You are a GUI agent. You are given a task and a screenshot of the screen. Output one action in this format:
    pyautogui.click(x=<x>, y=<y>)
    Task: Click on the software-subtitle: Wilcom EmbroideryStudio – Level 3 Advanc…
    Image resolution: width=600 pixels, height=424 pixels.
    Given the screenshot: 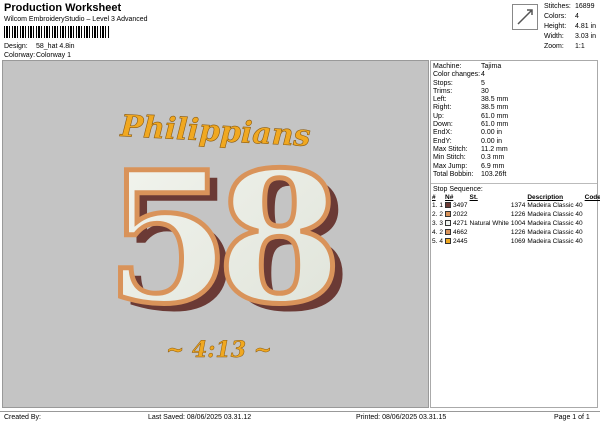 What is the action you would take?
    pyautogui.click(x=76, y=19)
    